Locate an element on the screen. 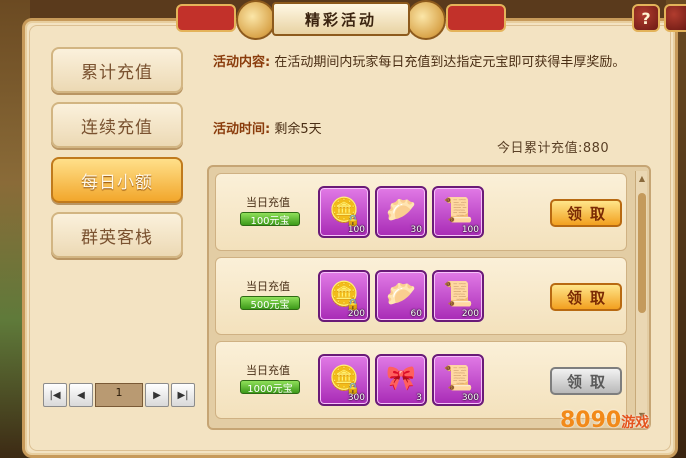 The image size is (686, 458). reward-item: 🪙 🔒 100 is located at coordinates (344, 212).